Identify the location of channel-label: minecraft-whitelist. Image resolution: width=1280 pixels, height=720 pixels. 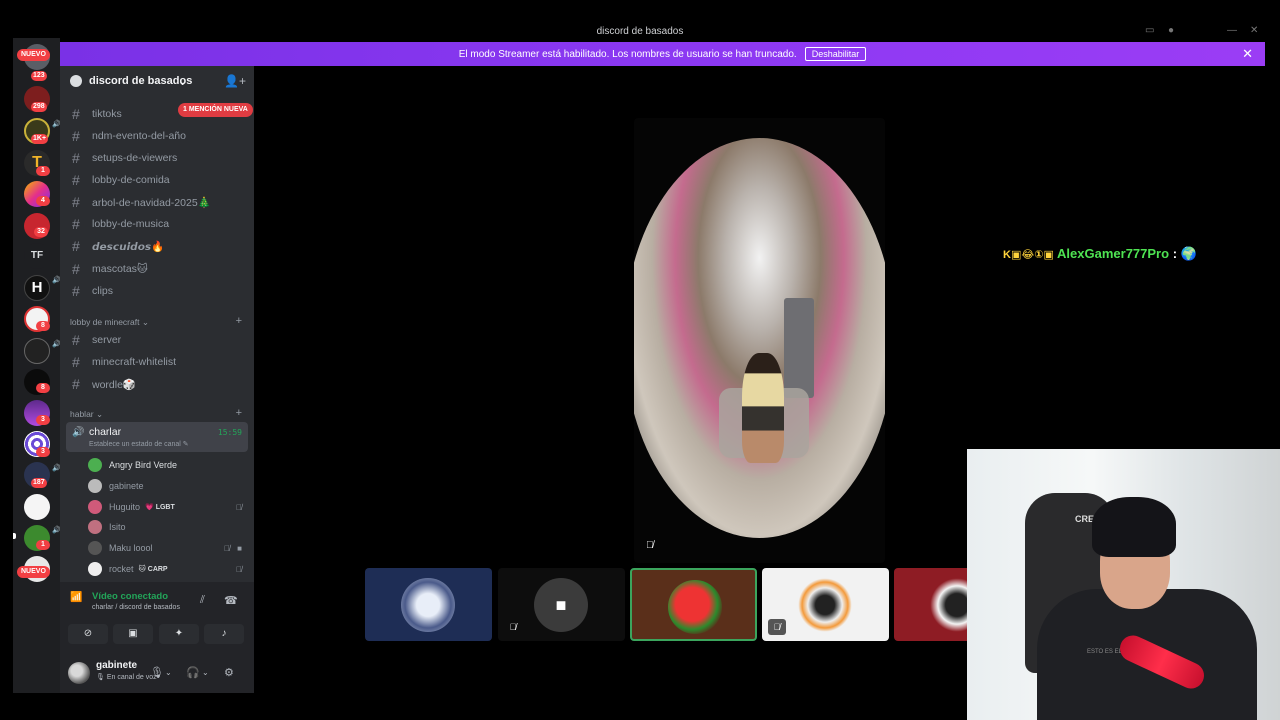
(134, 362).